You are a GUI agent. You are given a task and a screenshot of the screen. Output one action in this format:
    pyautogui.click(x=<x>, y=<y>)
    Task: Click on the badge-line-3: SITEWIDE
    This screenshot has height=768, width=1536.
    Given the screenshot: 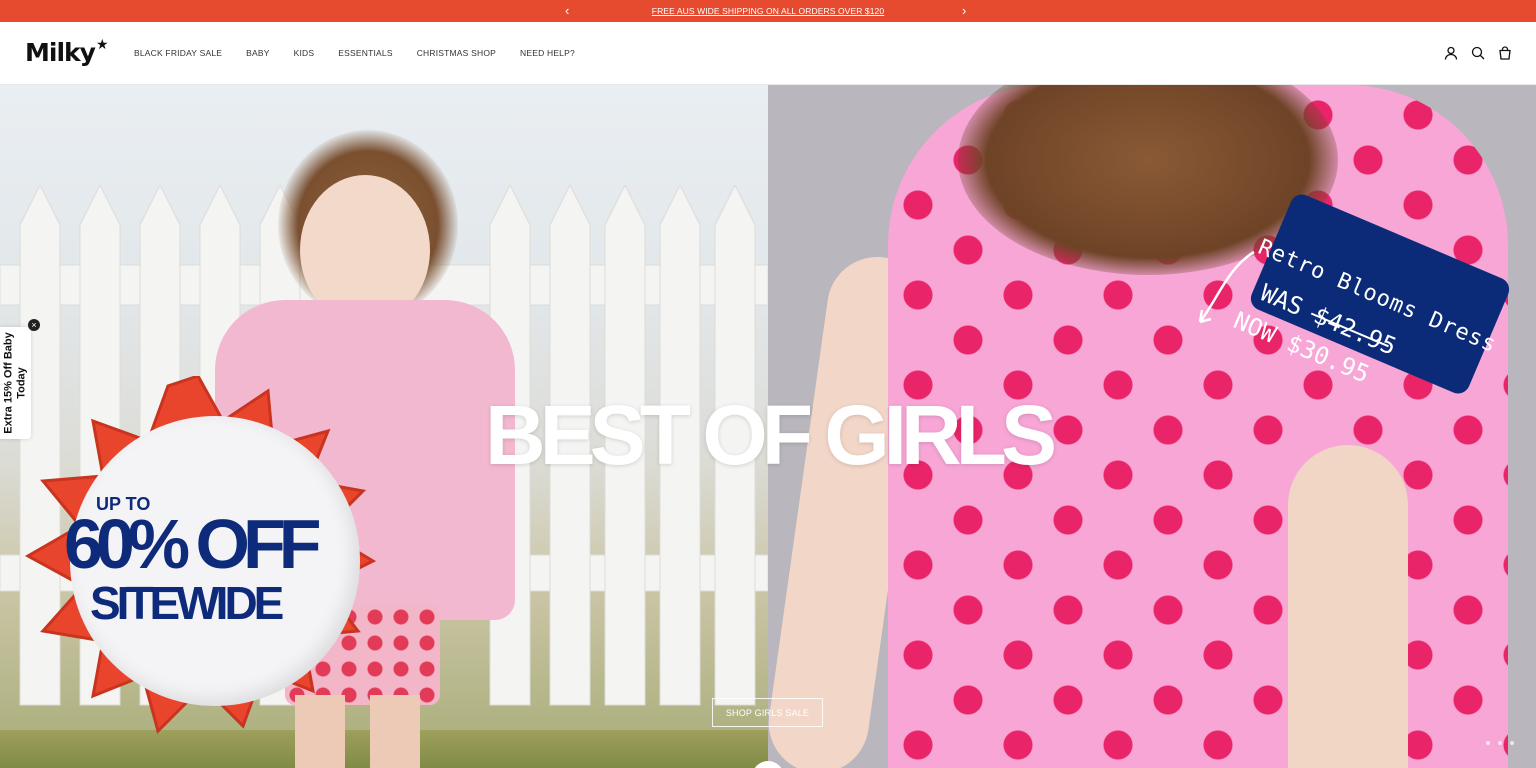 What is the action you would take?
    pyautogui.click(x=187, y=603)
    